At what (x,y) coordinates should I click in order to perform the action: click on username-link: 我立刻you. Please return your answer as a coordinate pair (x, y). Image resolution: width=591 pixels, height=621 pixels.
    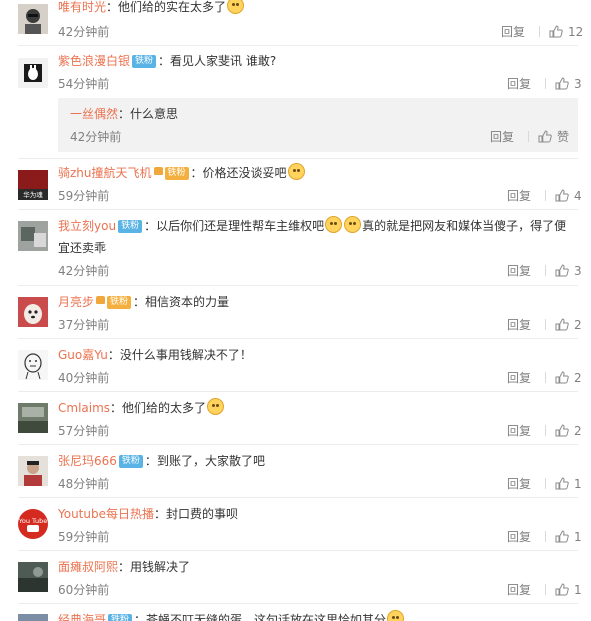
    Looking at the image, I should click on (87, 226).